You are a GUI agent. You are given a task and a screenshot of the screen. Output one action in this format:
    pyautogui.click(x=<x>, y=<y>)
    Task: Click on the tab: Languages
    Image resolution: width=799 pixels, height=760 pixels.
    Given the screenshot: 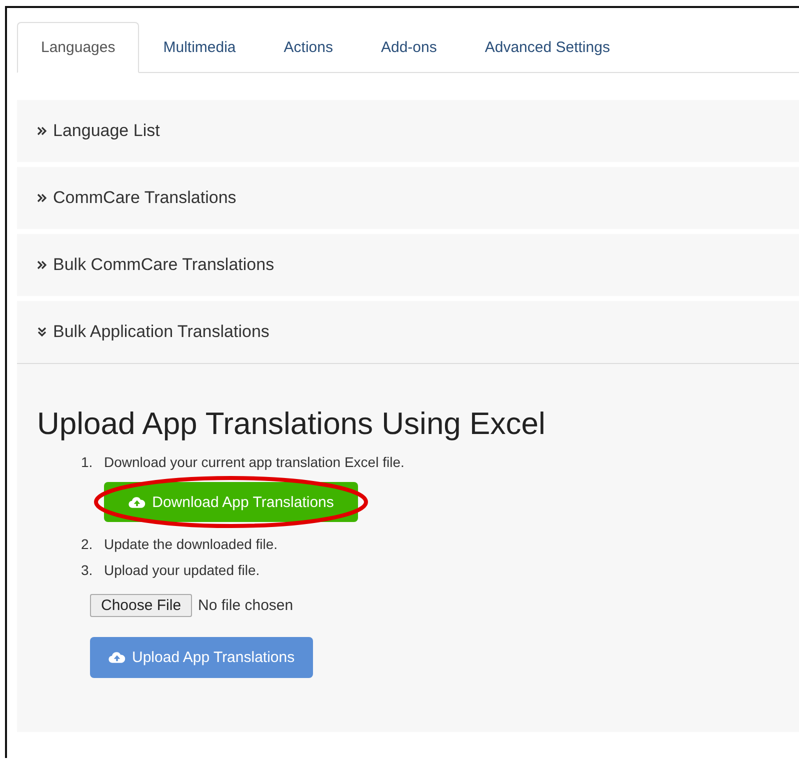 What is the action you would take?
    pyautogui.click(x=78, y=47)
    